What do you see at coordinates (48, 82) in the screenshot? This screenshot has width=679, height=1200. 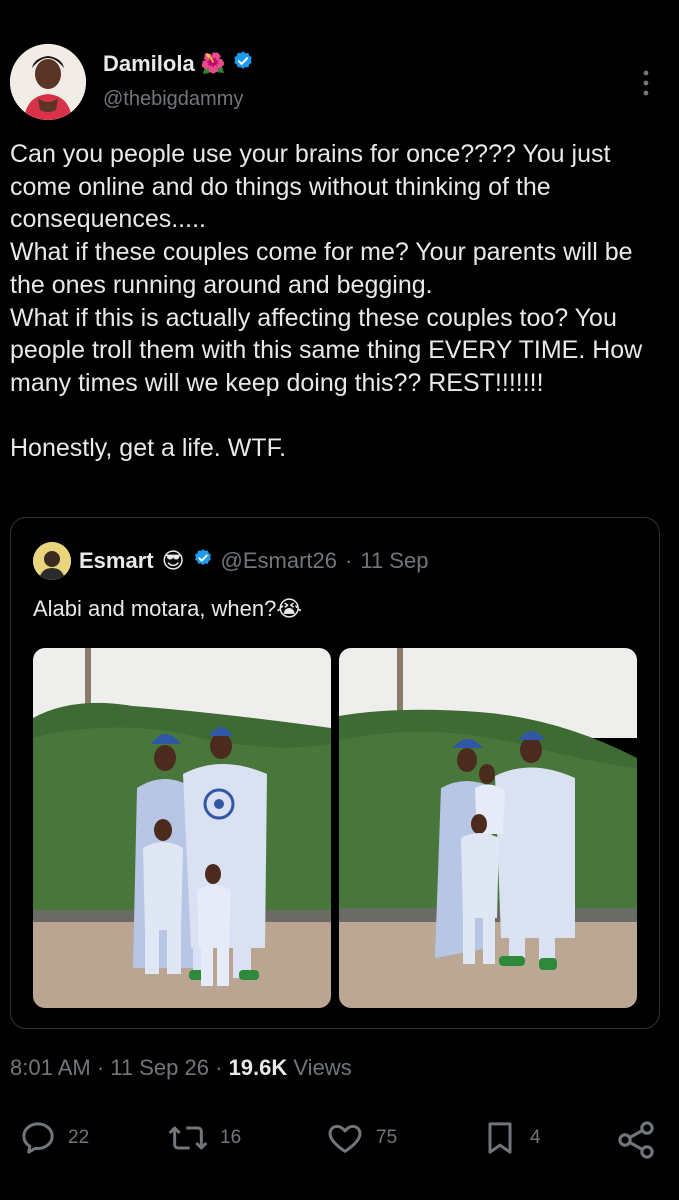 I see `author-avatar` at bounding box center [48, 82].